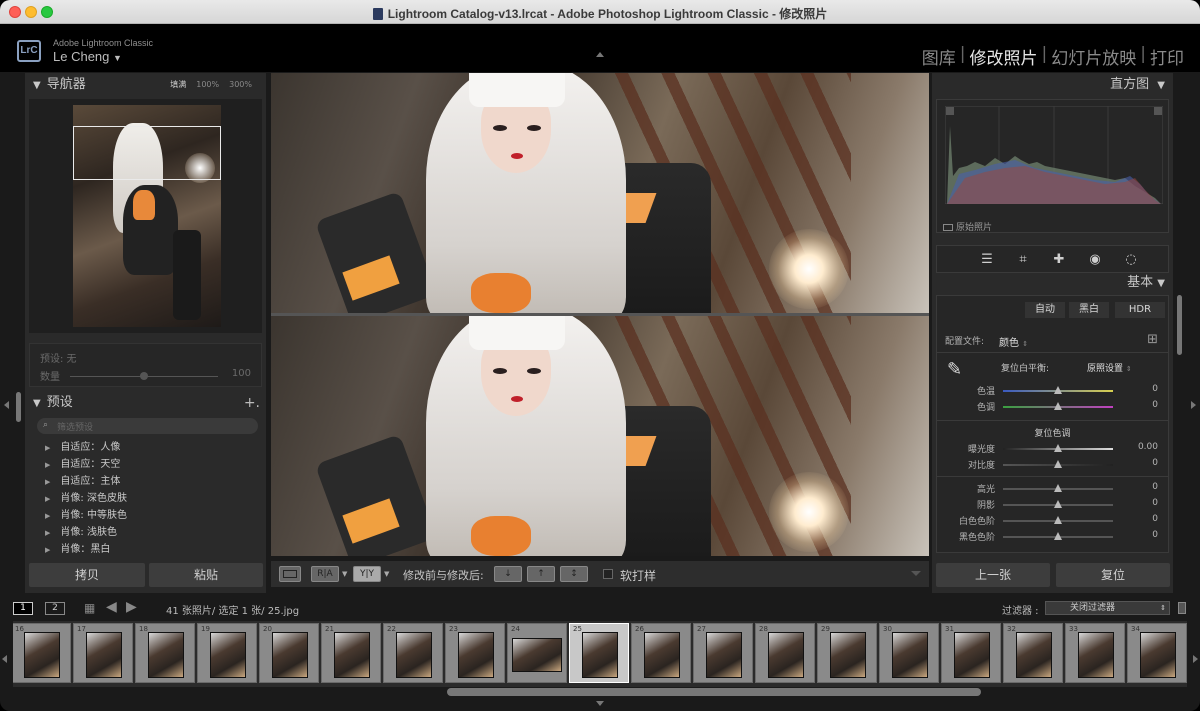 This screenshot has height=711, width=1200. Describe the element at coordinates (290, 574) in the screenshot. I see `loupe-view-button` at that location.